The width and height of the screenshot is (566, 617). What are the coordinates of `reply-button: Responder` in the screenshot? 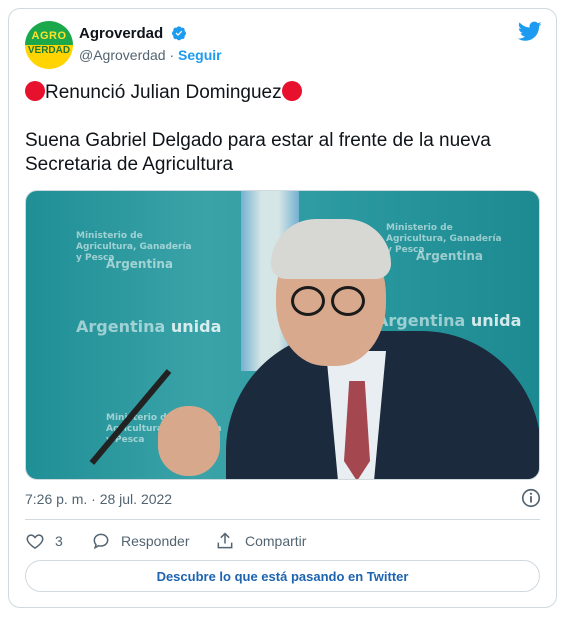 It's located at (140, 541).